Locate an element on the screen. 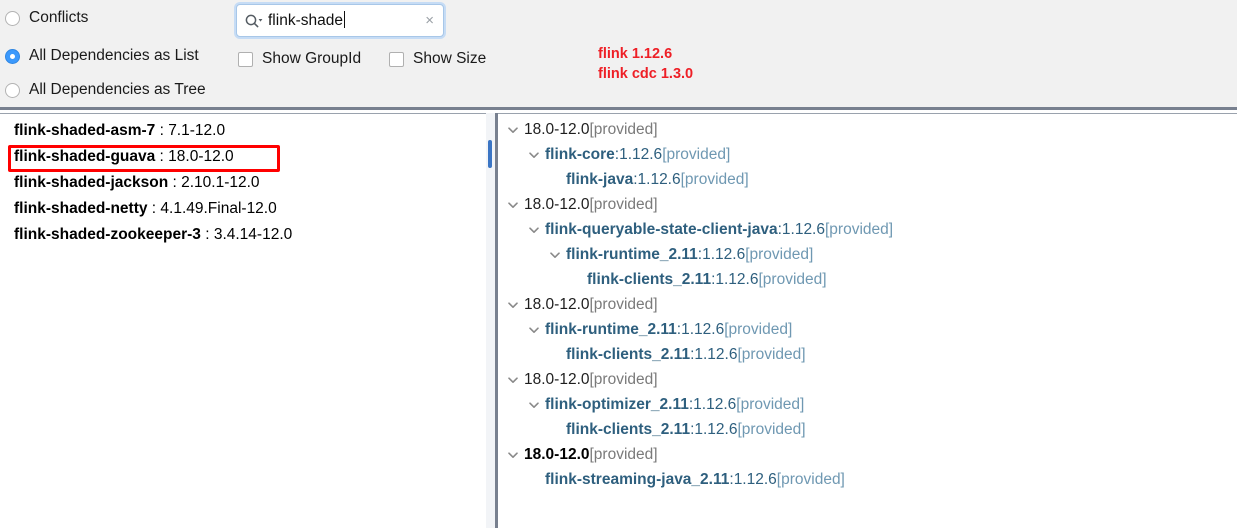 This screenshot has height=528, width=1237. clear-search-icon: × is located at coordinates (429, 20).